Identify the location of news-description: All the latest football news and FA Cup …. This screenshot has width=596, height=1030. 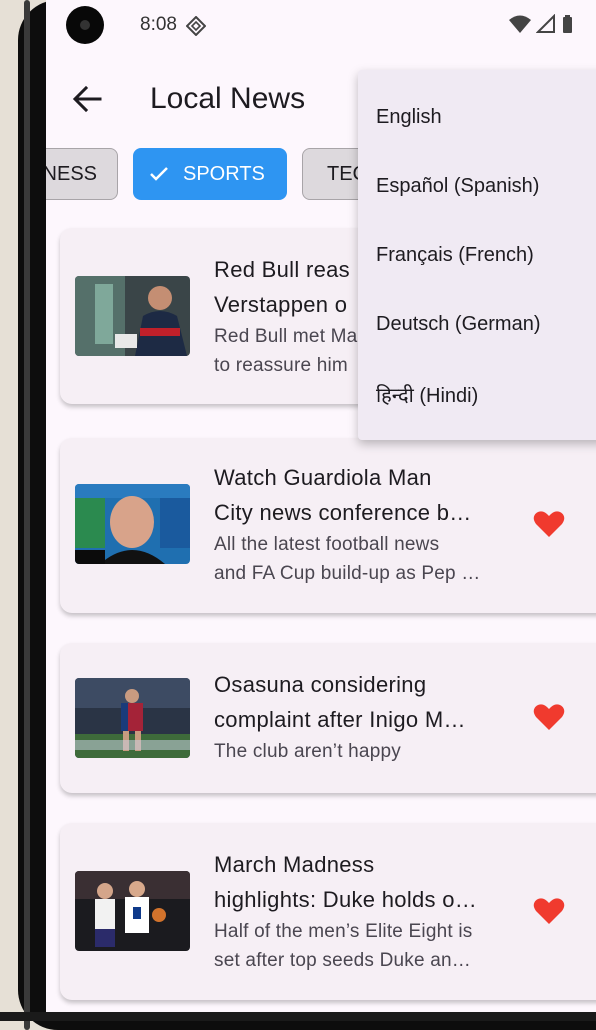
(347, 559).